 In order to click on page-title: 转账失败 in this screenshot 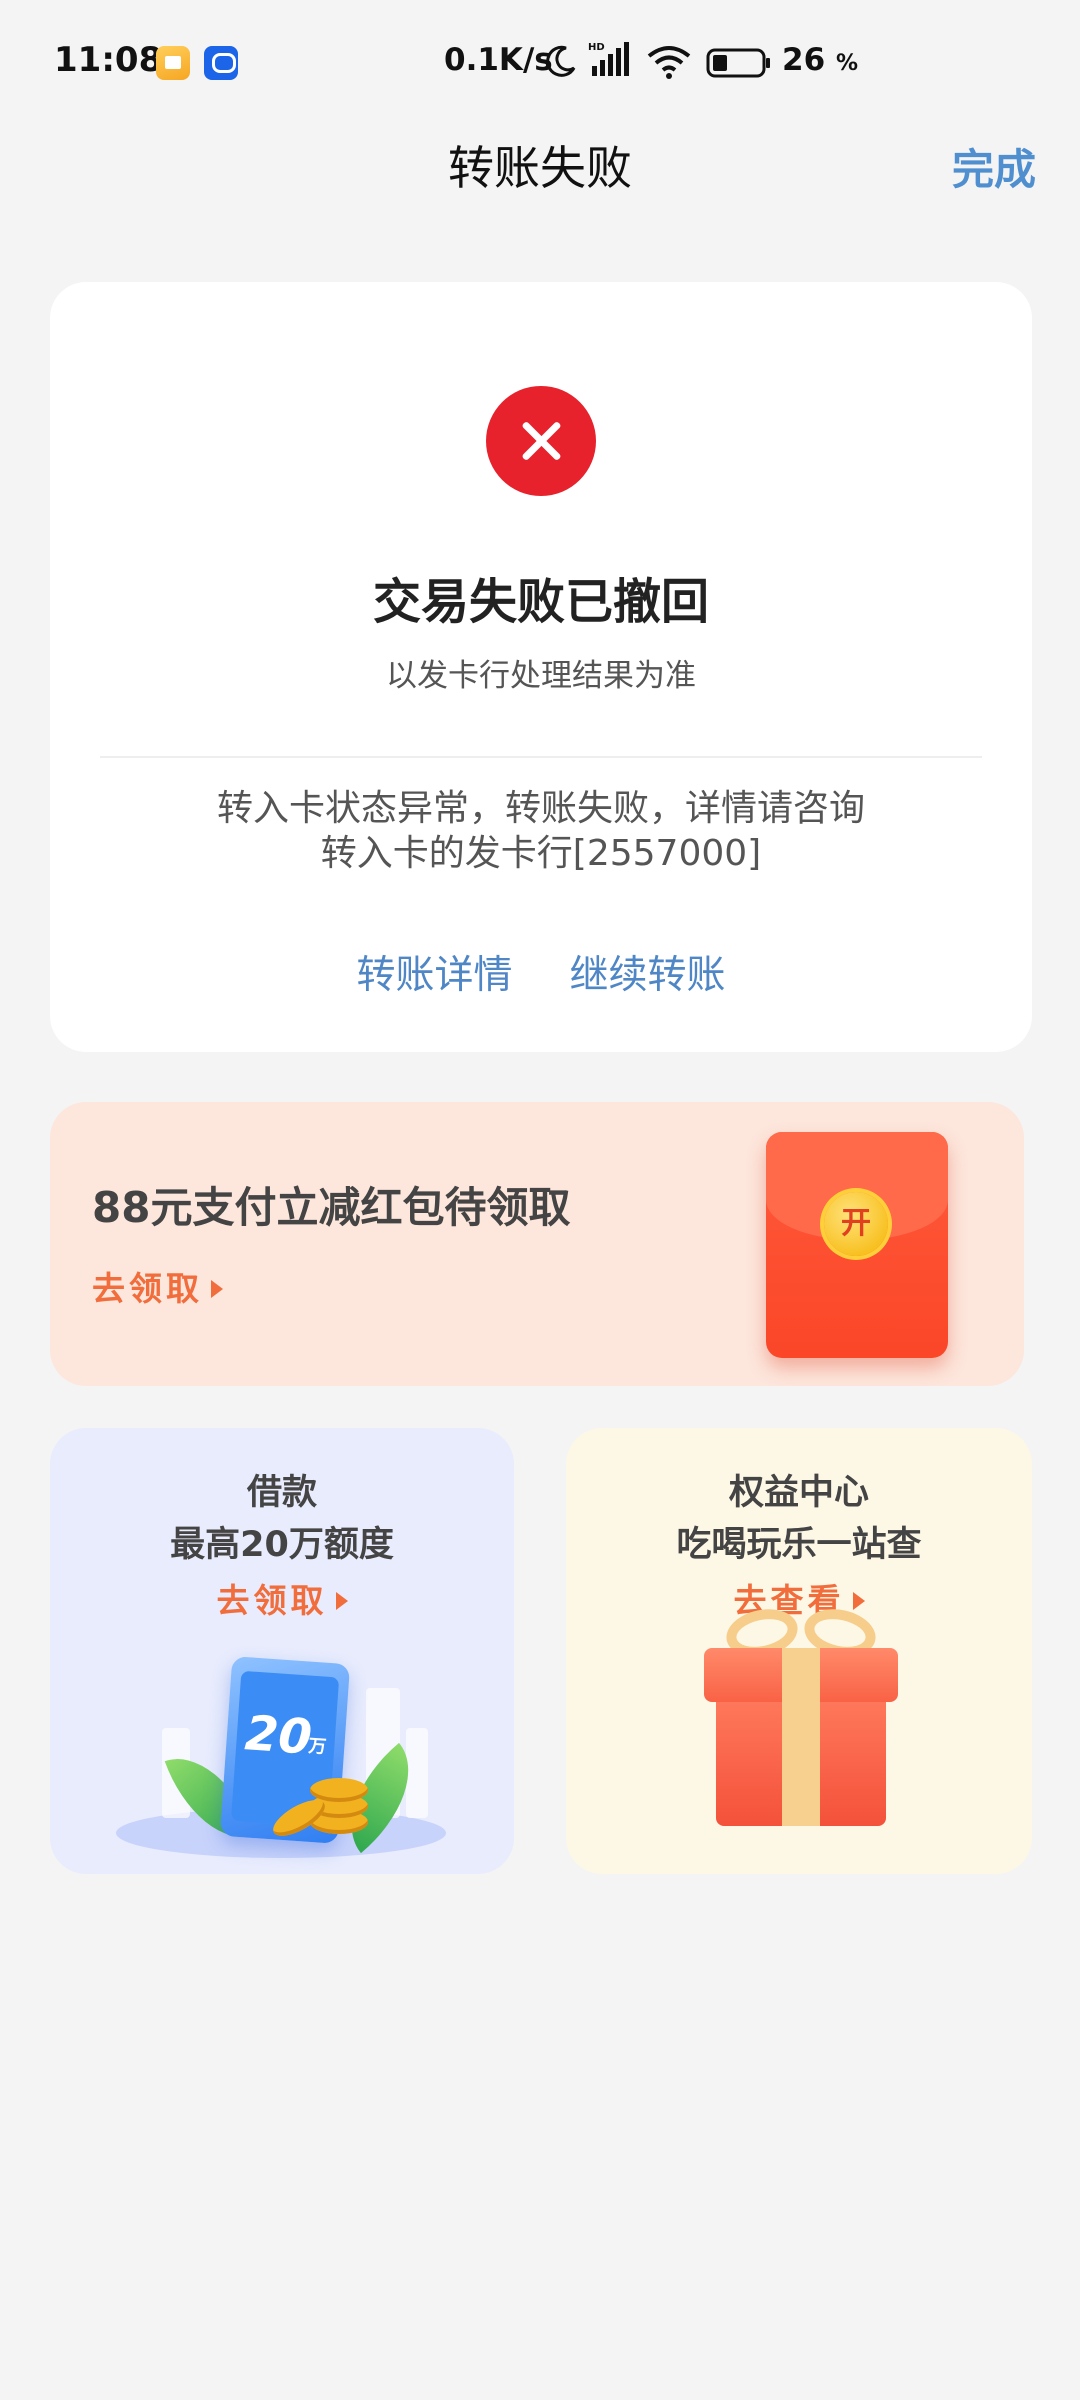, I will do `click(540, 168)`.